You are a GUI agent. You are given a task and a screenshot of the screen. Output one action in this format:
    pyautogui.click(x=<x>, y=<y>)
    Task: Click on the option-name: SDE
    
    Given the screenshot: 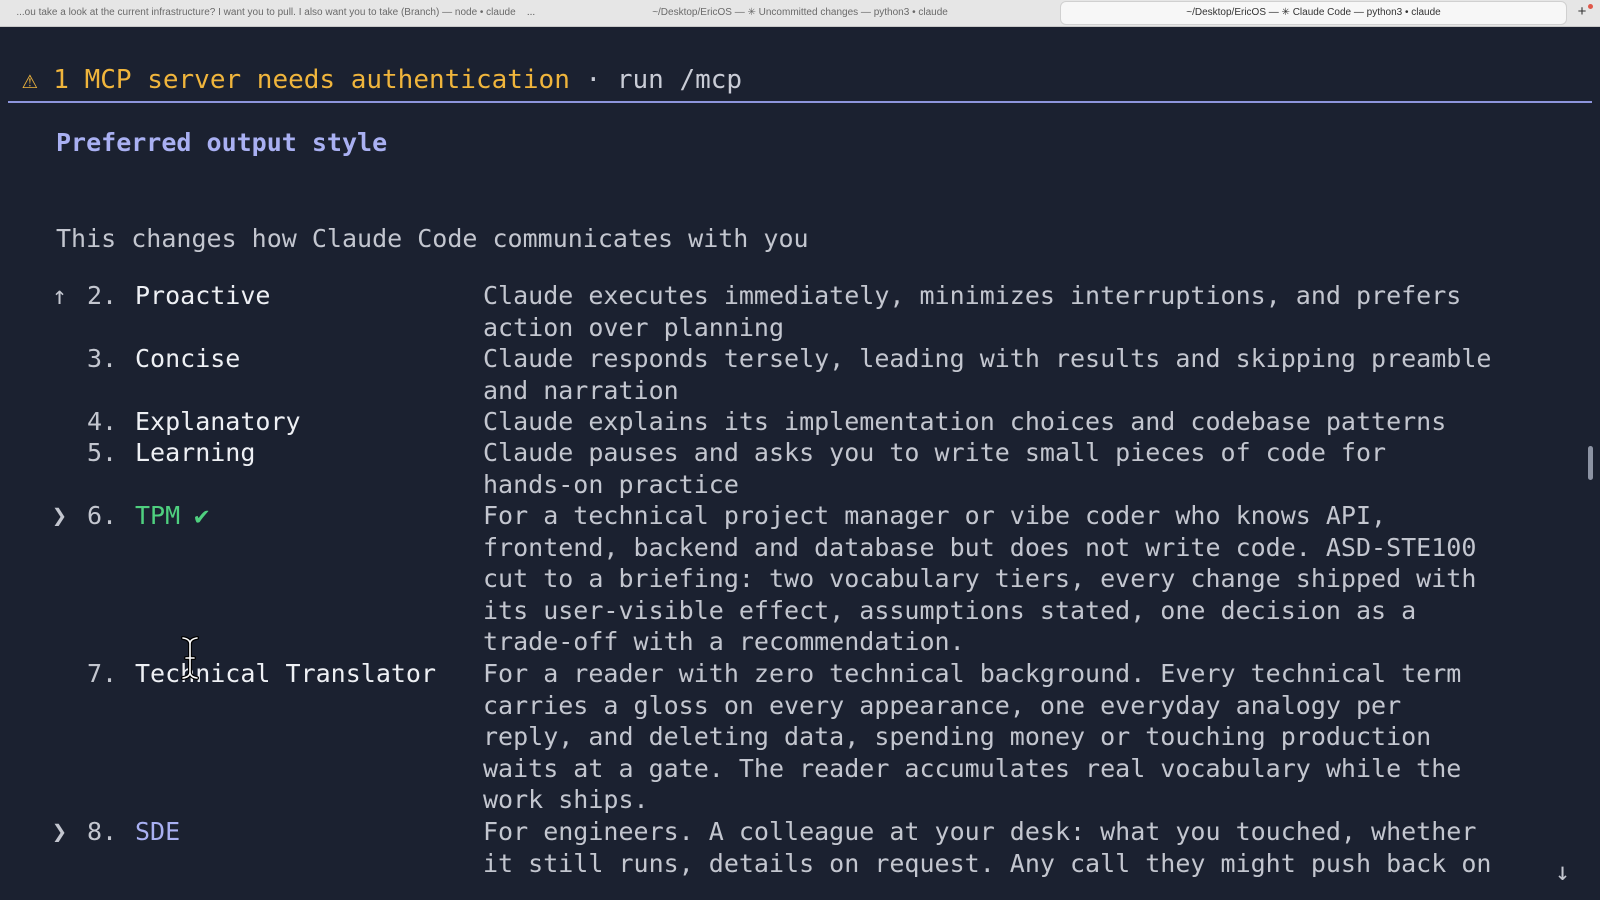 What is the action you would take?
    pyautogui.click(x=158, y=831)
    